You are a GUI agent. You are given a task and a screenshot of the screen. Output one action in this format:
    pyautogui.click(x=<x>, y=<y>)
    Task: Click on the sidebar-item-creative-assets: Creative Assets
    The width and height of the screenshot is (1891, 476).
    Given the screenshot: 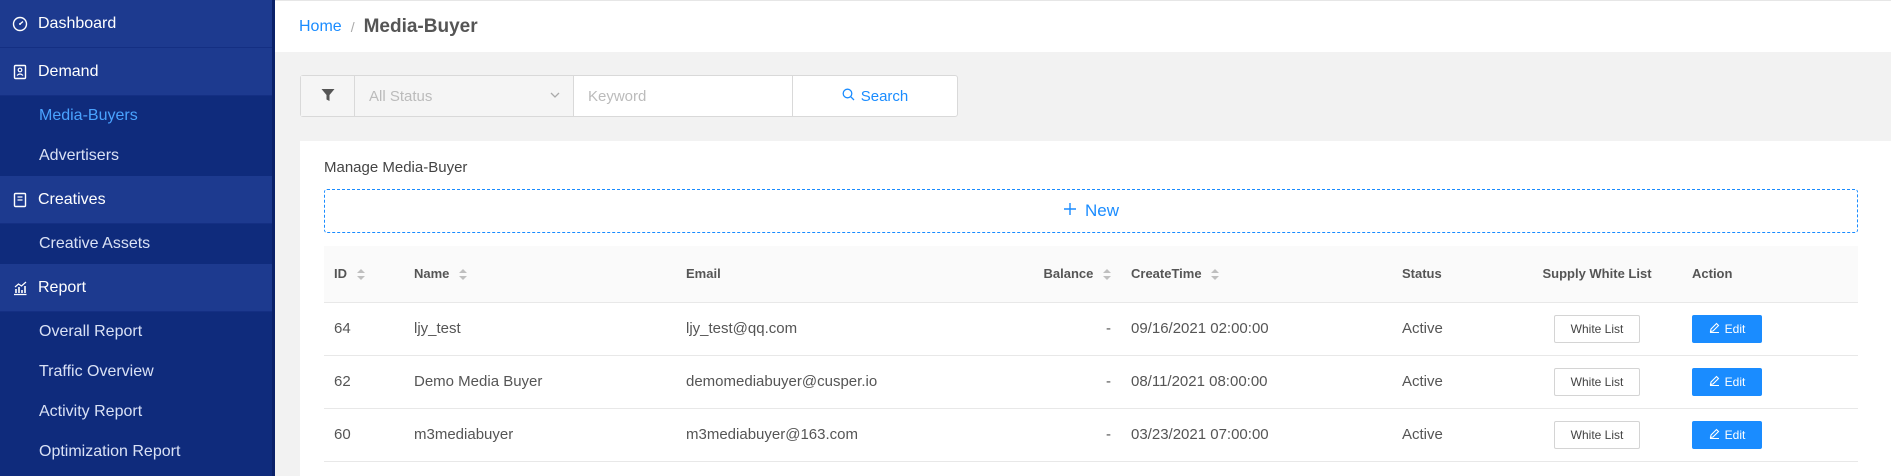 What is the action you would take?
    pyautogui.click(x=137, y=244)
    